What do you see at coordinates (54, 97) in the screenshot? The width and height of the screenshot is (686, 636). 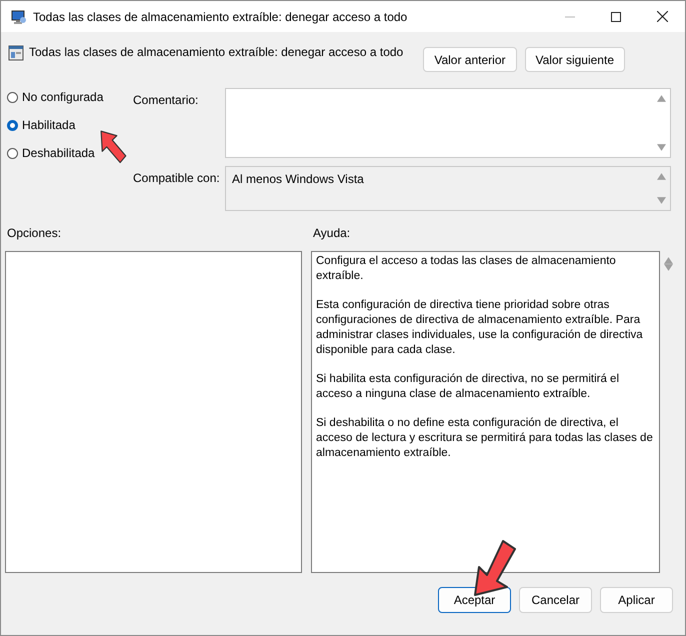 I see `radio-option: No configurada` at bounding box center [54, 97].